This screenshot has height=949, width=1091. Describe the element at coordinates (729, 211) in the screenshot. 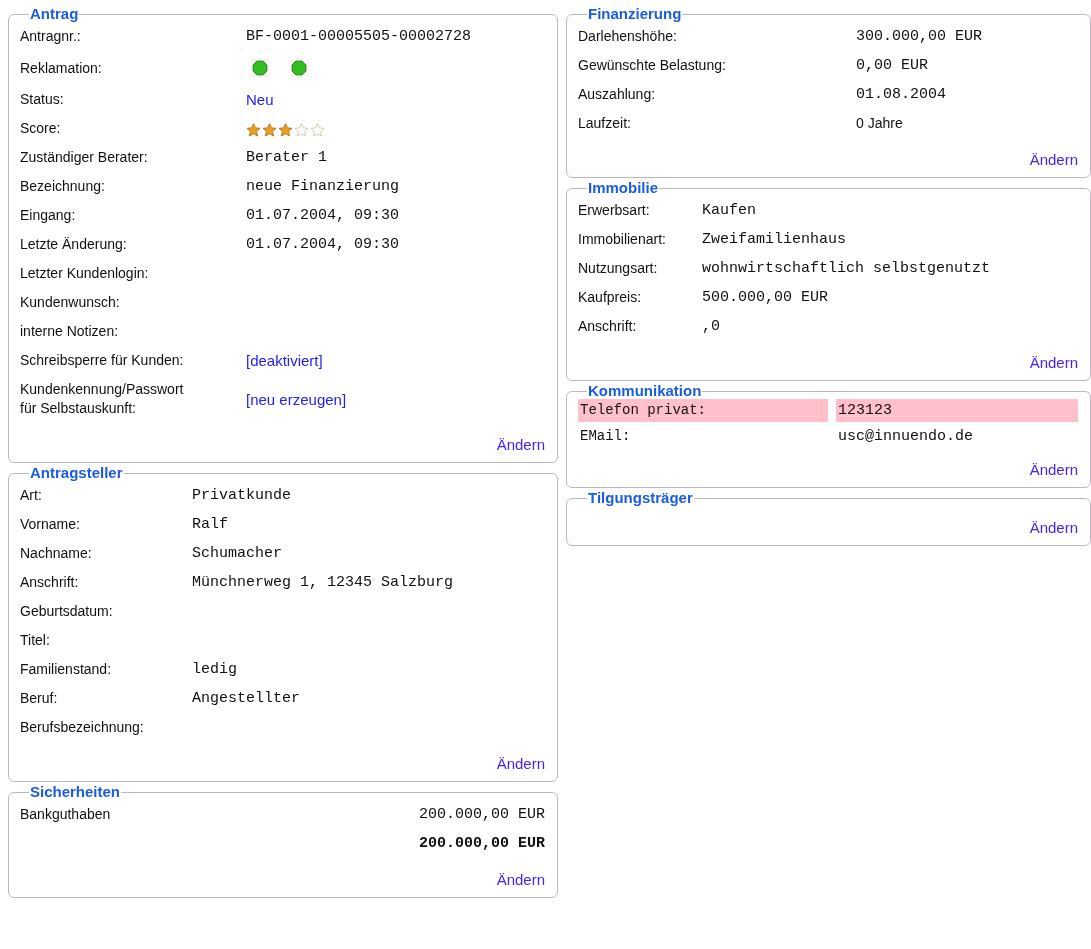

I see `field-value: Kaufen` at that location.